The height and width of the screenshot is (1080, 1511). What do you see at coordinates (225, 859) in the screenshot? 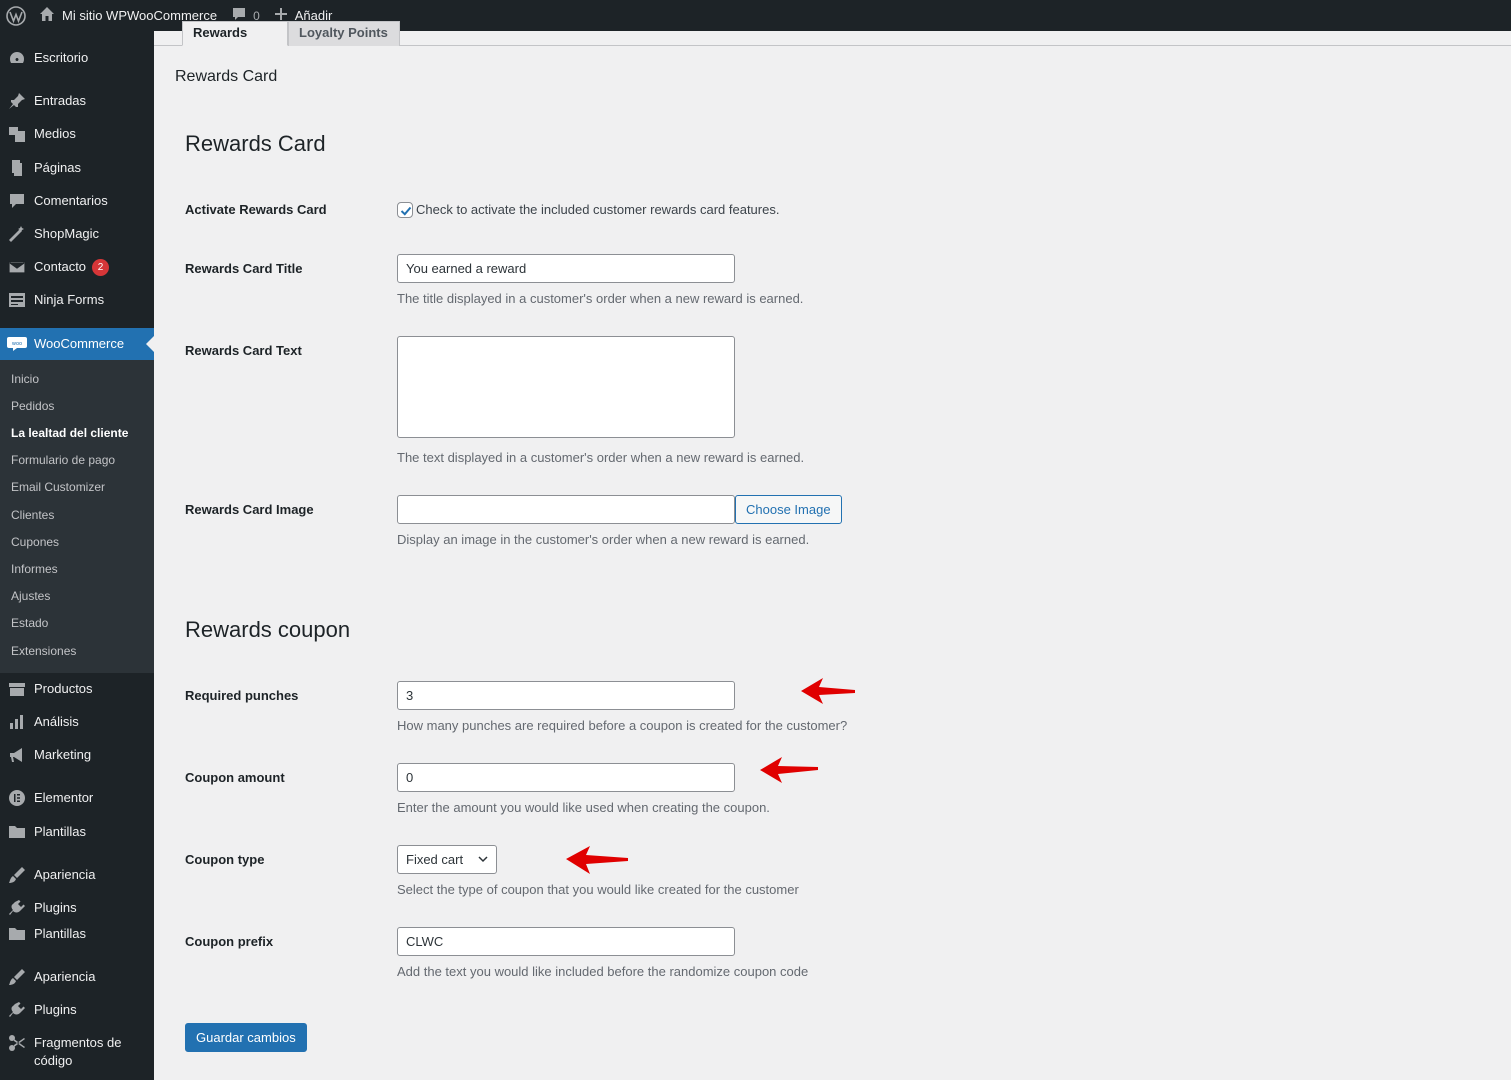
I see `type-label: Coupon type` at bounding box center [225, 859].